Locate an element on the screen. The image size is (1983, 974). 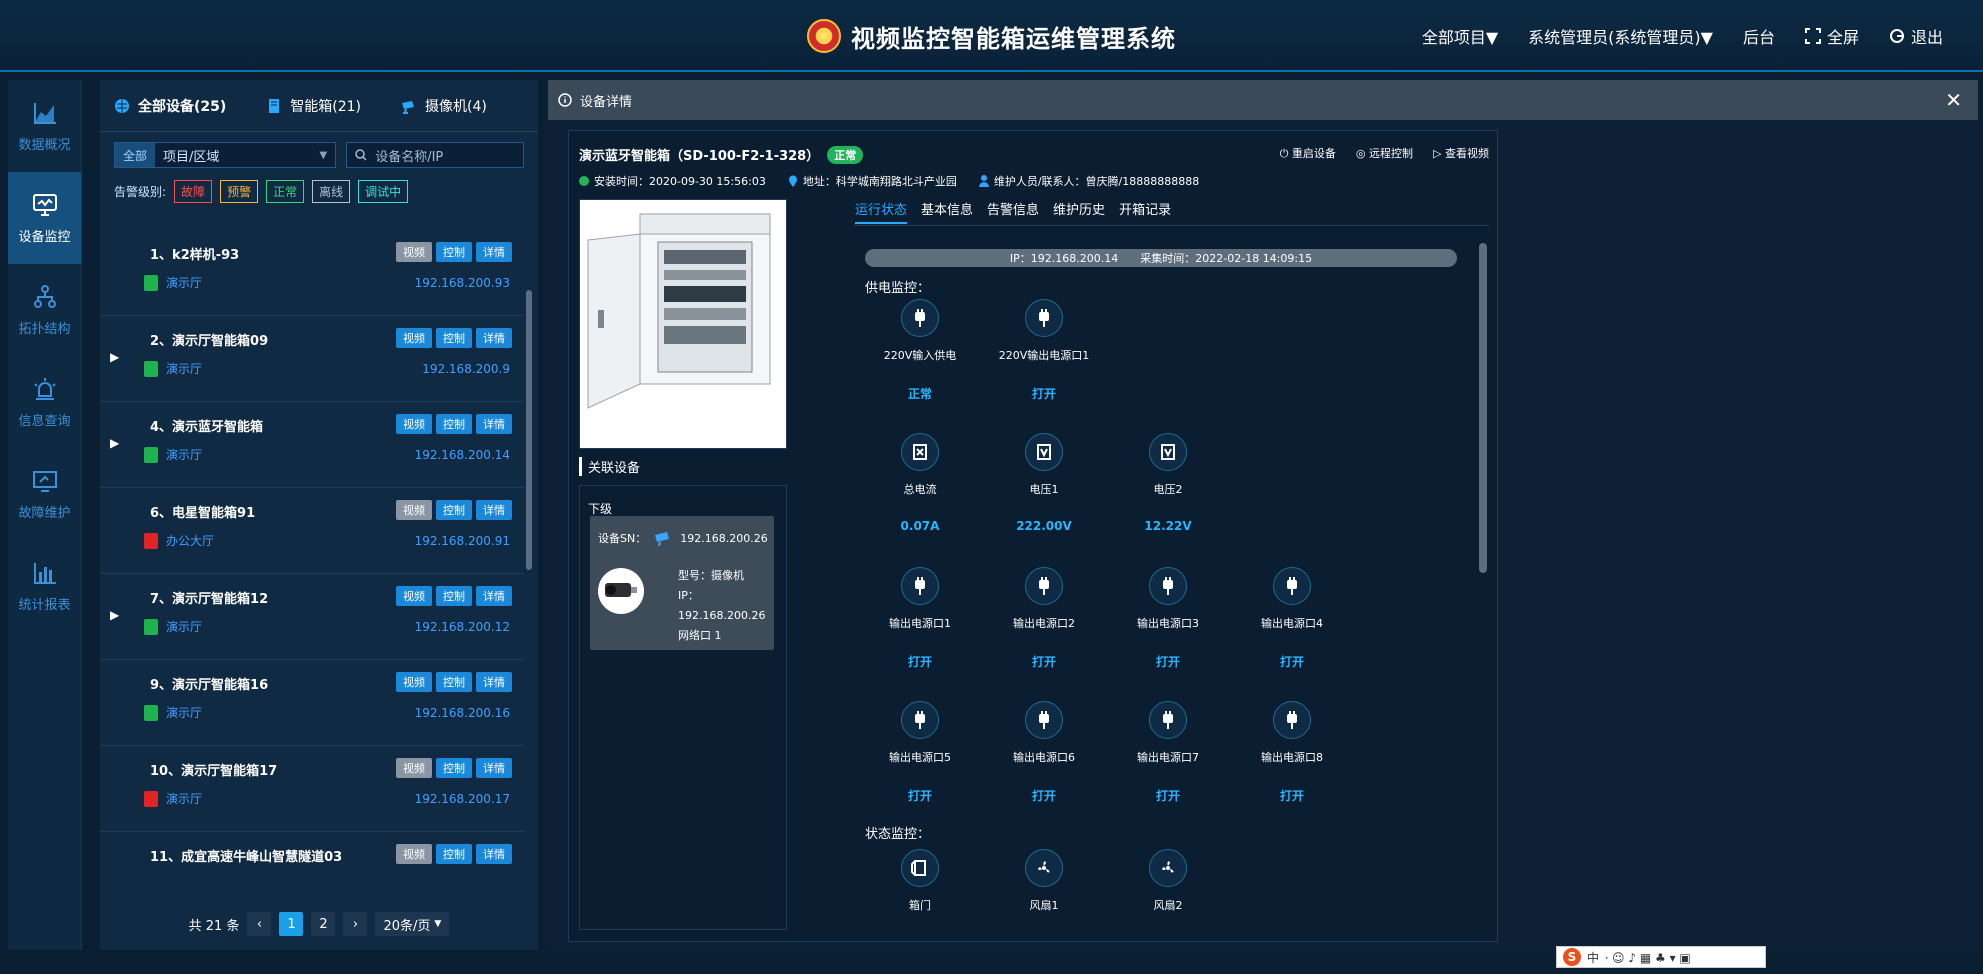
camera-thumbnail is located at coordinates (621, 591).